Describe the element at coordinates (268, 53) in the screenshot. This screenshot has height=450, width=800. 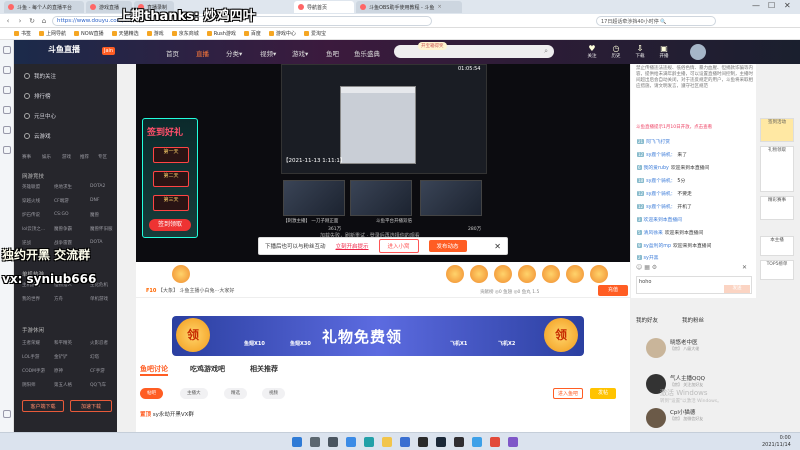
I see `nav-video: 视频▾` at that location.